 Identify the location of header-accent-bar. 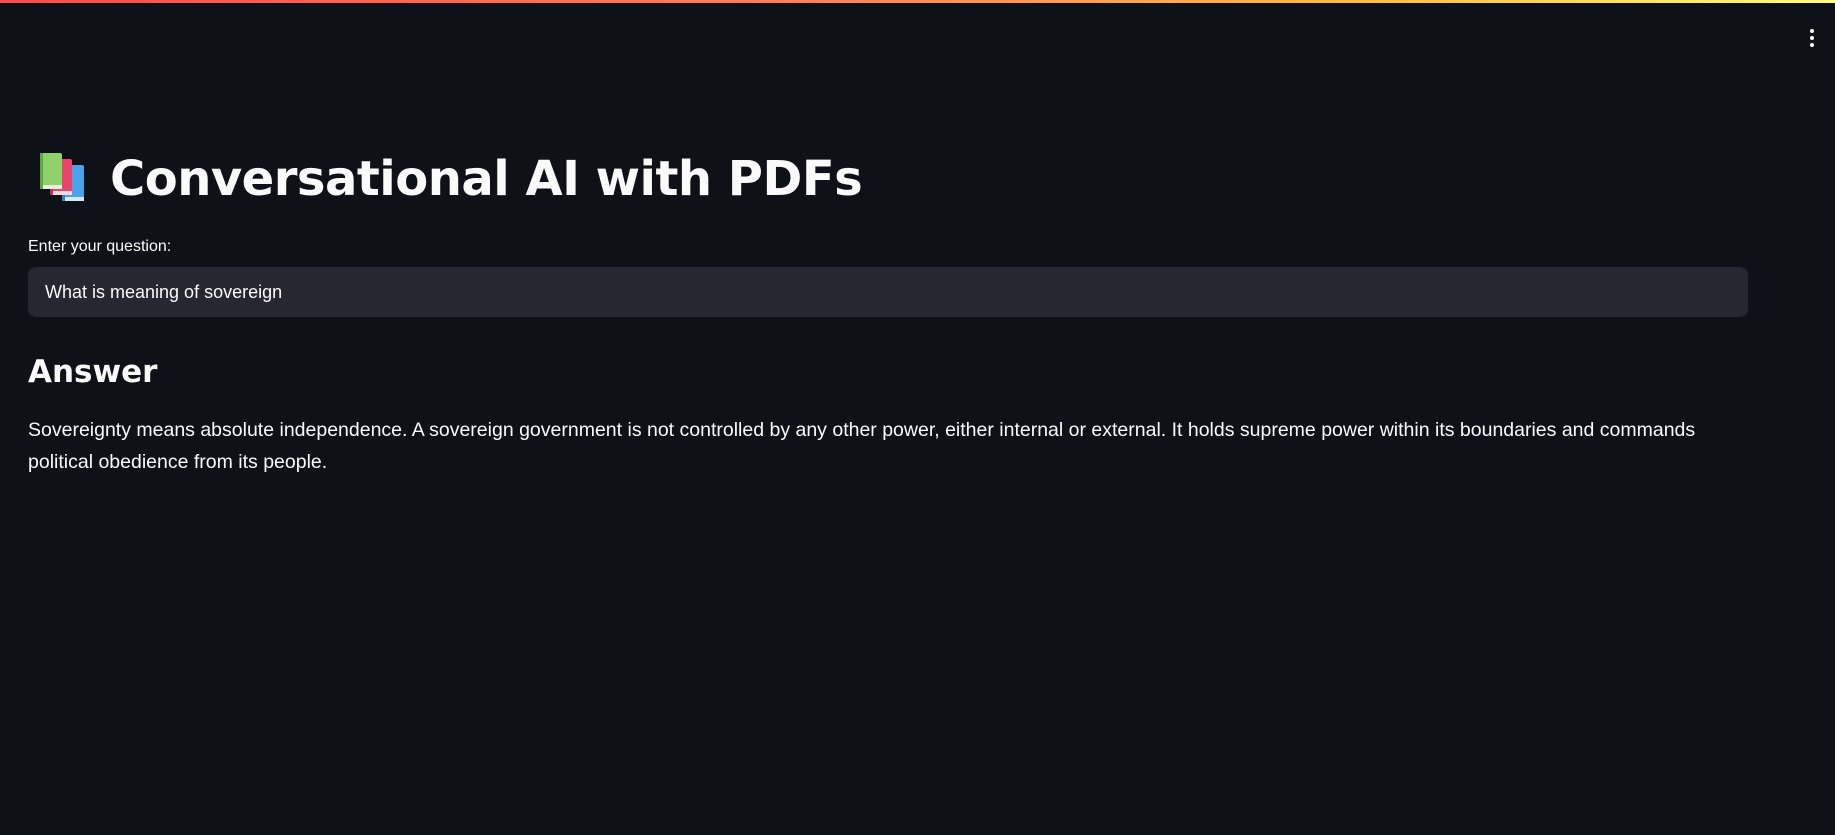
(917, 1).